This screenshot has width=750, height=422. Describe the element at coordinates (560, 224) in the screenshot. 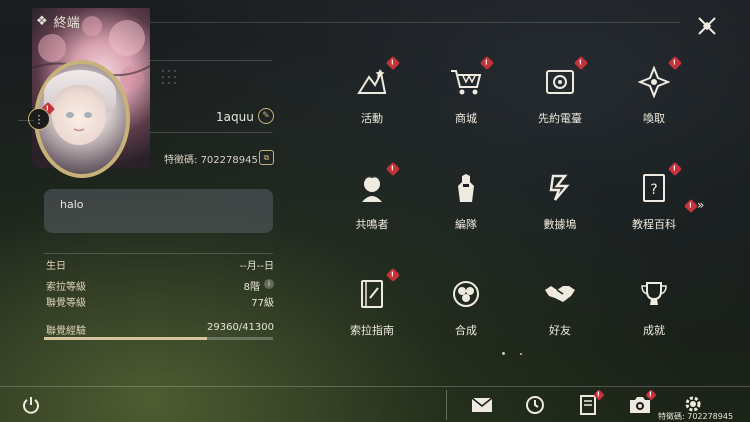

I see `menu-label: 數據塢` at that location.